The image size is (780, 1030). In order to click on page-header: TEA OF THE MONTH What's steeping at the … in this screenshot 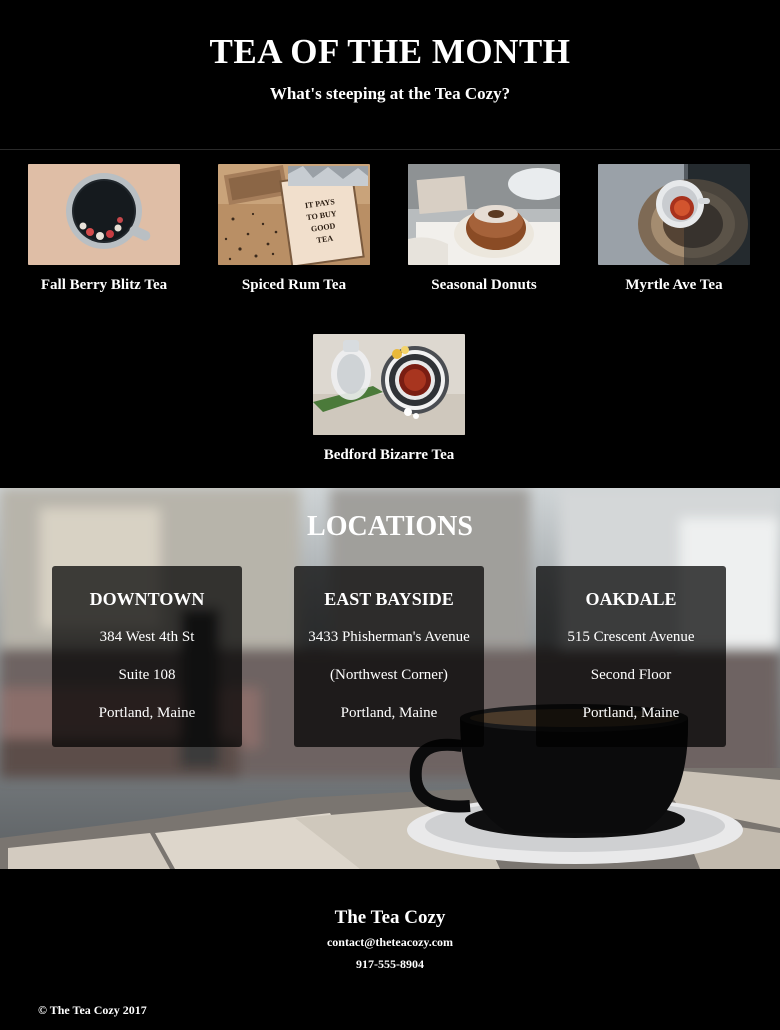, I will do `click(390, 74)`.